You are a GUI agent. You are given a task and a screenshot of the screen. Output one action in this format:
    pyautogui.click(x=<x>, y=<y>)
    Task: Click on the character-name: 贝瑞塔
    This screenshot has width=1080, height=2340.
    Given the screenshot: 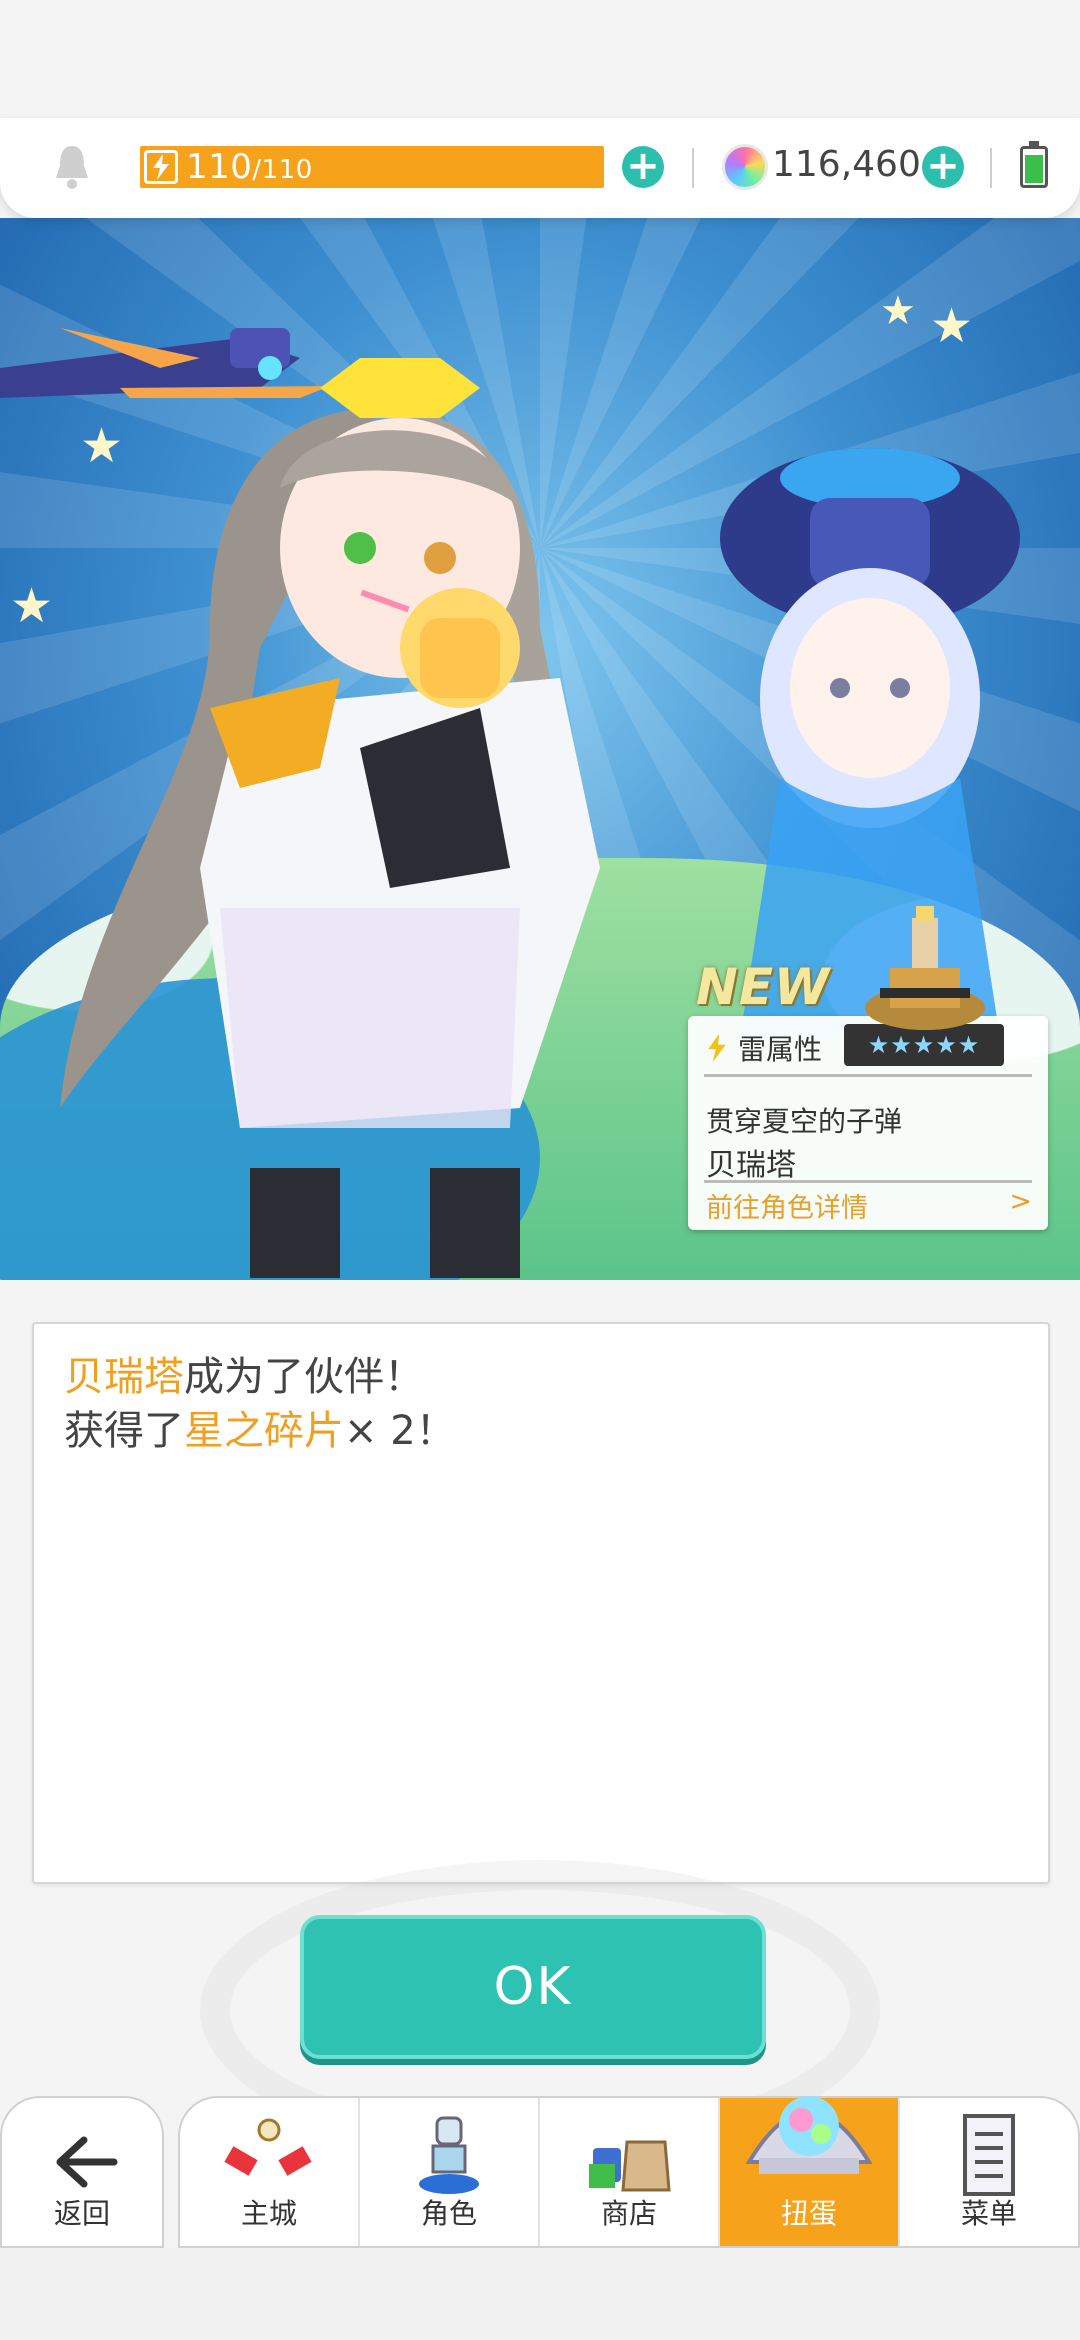 What is the action you would take?
    pyautogui.click(x=751, y=1165)
    